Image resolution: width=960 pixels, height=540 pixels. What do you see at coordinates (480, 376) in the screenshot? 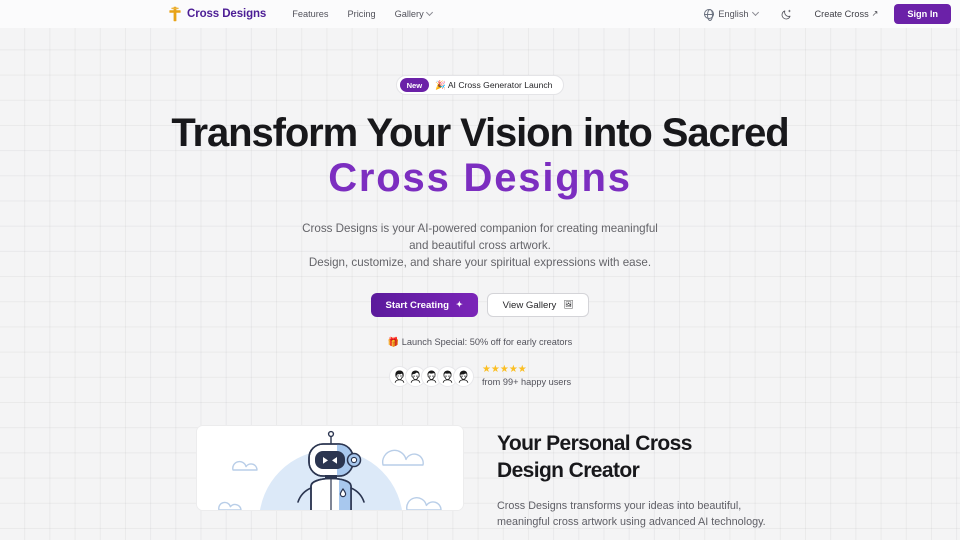
I see `social-proof: ★★★★★ from 99+ happy users` at bounding box center [480, 376].